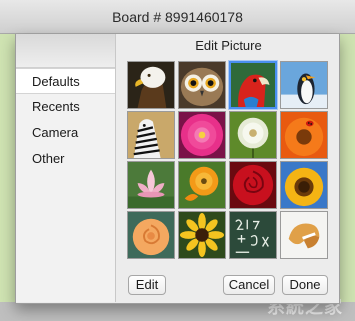  I want to click on chalkboard-image, so click(253, 235).